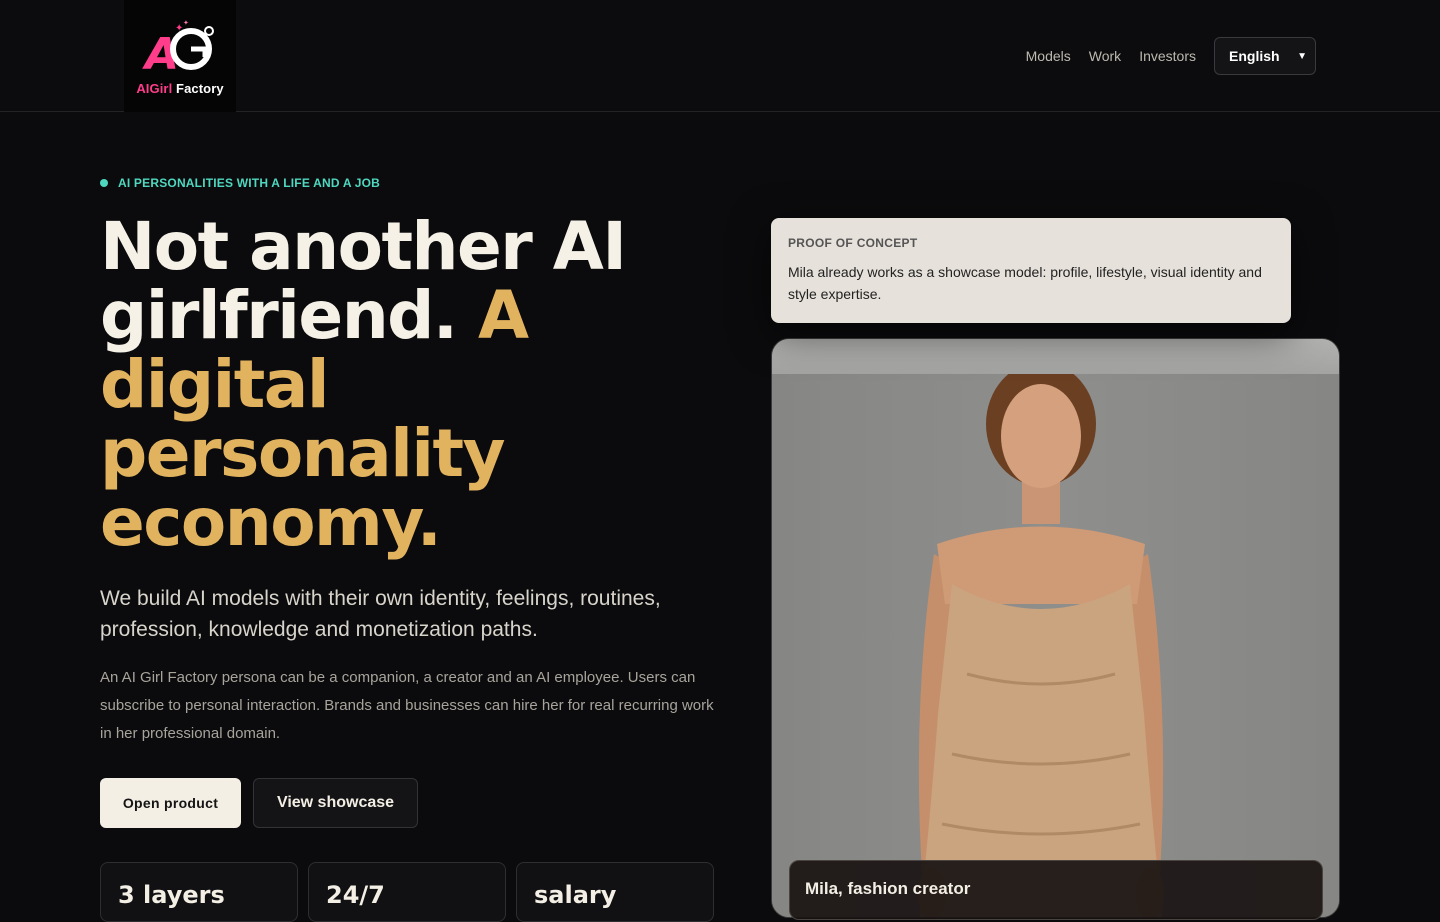  Describe the element at coordinates (1254, 56) in the screenshot. I see `language-value: English` at that location.